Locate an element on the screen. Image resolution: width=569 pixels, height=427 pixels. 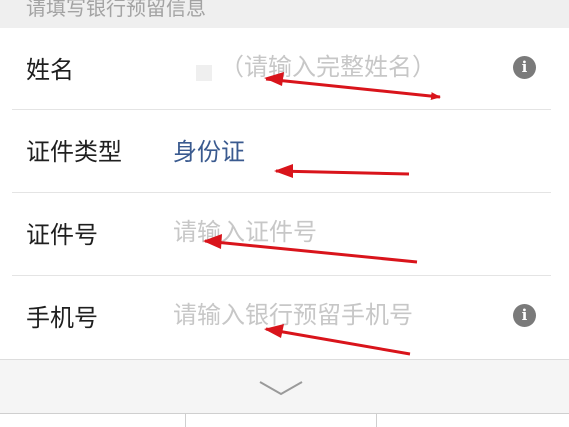
id-type-value: 身份证 is located at coordinates (333, 149).